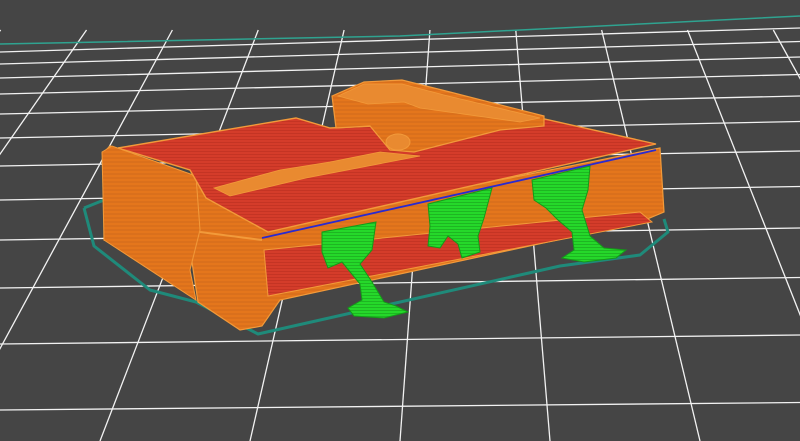  What do you see at coordinates (398, 142) in the screenshot?
I see `part-boss` at bounding box center [398, 142].